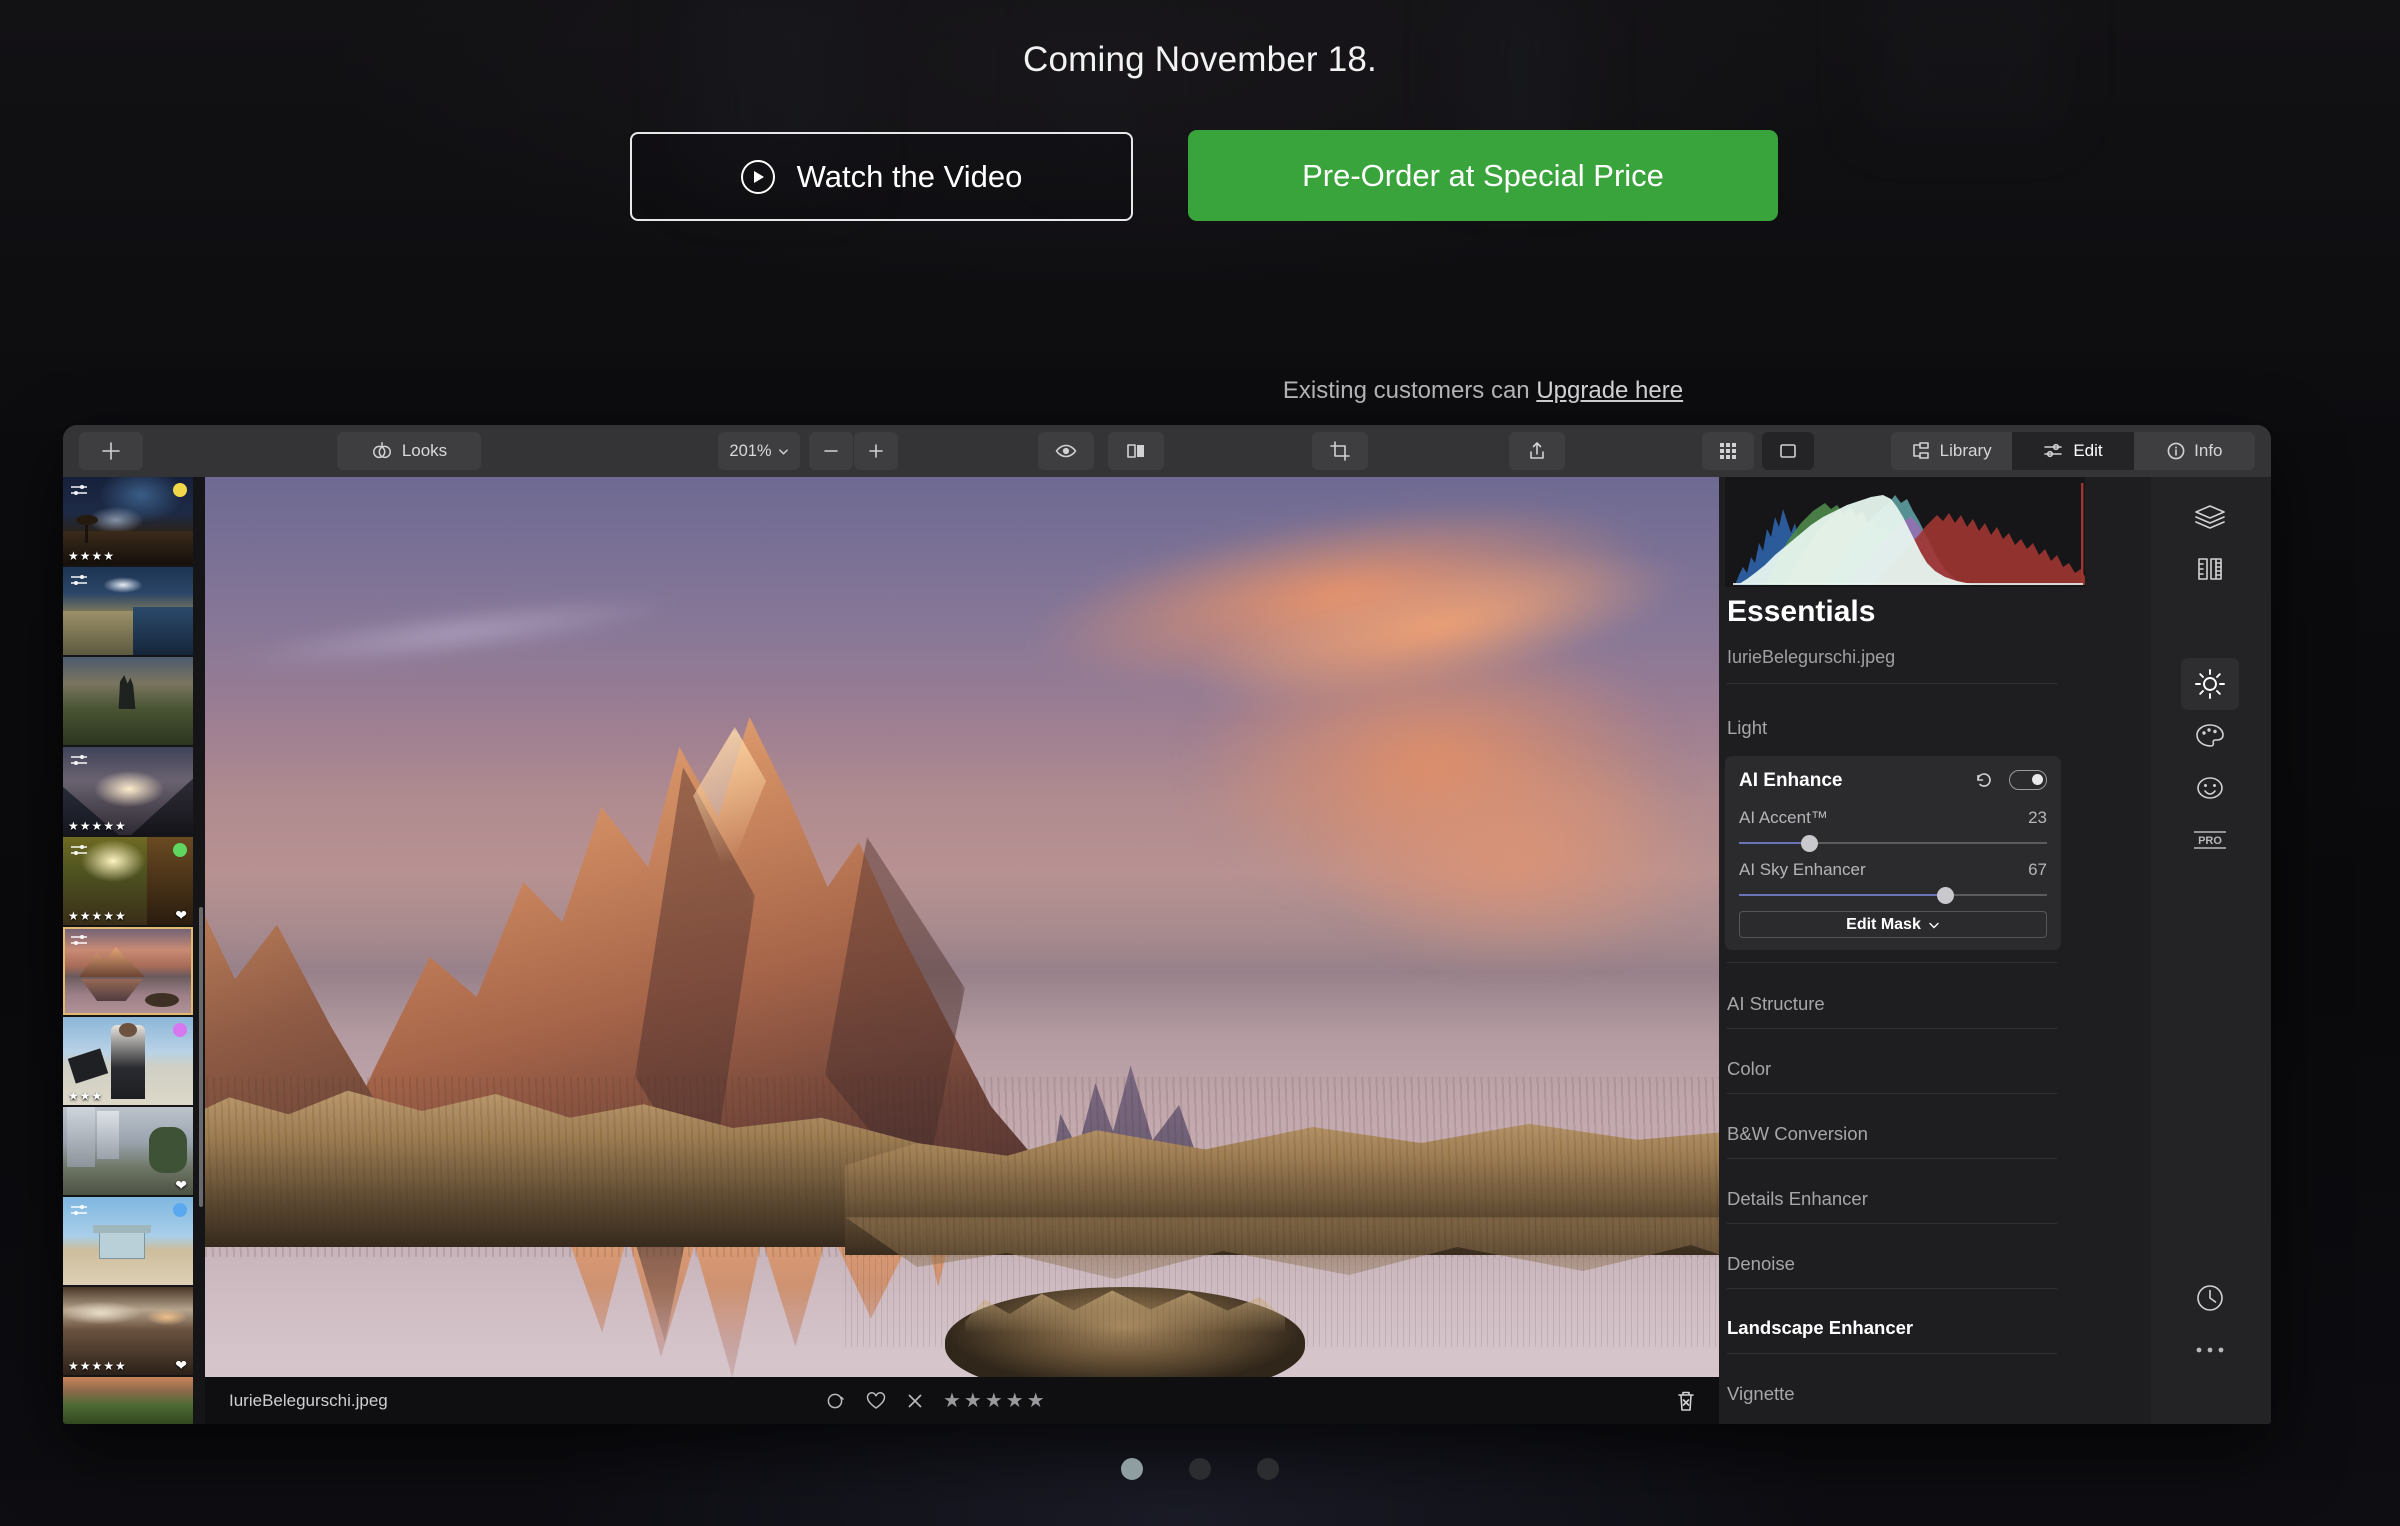 This screenshot has height=1526, width=2400. What do you see at coordinates (128, 521) in the screenshot?
I see `list-item: ★★★★` at bounding box center [128, 521].